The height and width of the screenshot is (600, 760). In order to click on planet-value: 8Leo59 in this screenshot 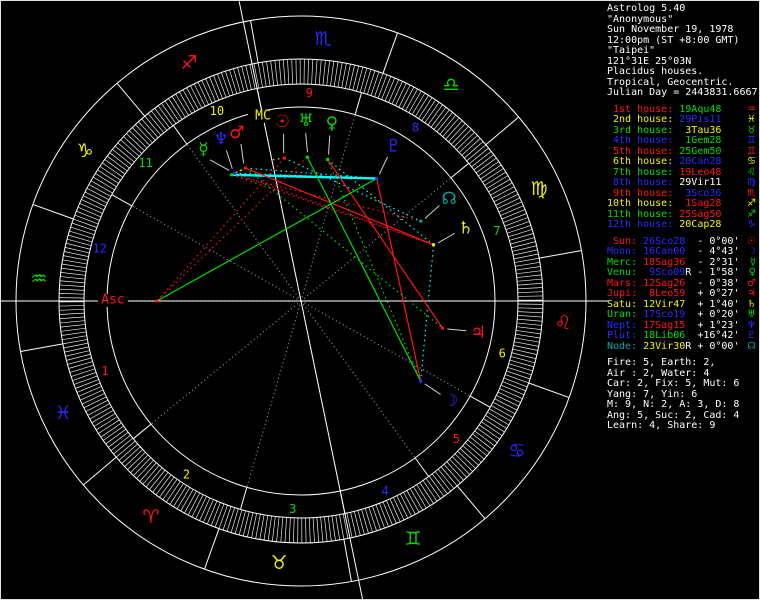, I will do `click(664, 293)`.